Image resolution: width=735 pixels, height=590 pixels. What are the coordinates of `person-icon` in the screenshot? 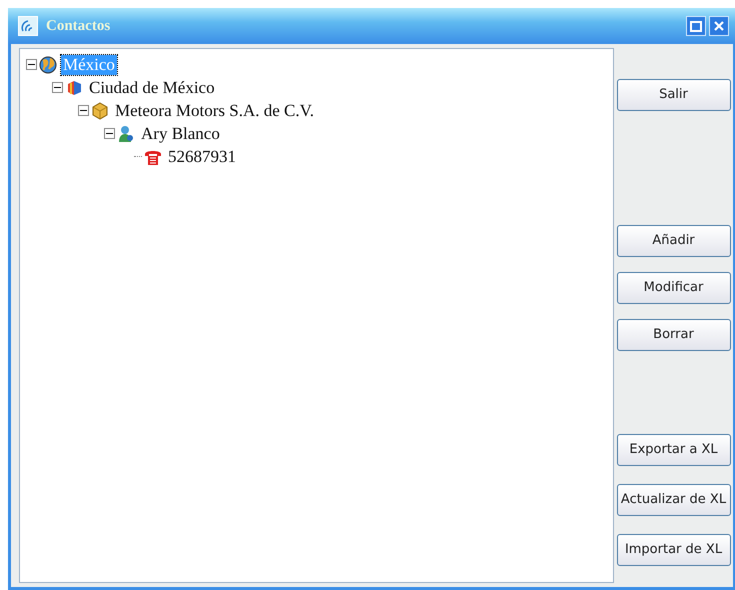 It's located at (126, 133).